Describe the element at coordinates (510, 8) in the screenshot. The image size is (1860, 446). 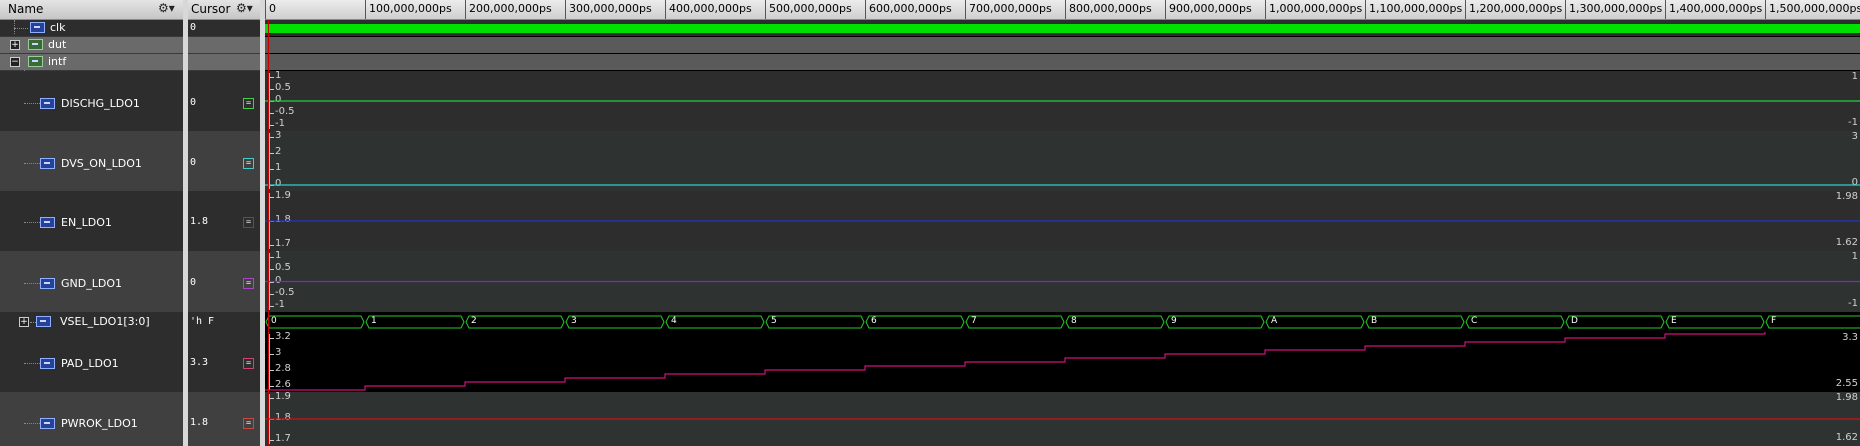
I see `ruler-label: 200,000,000ps` at that location.